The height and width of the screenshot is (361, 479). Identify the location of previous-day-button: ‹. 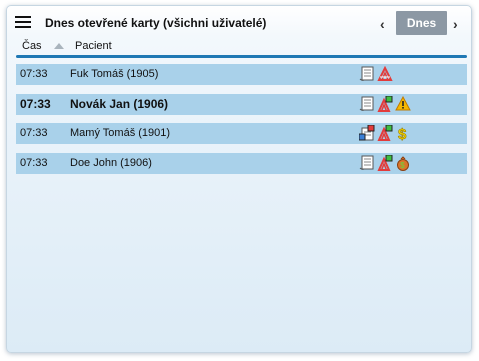
(382, 24).